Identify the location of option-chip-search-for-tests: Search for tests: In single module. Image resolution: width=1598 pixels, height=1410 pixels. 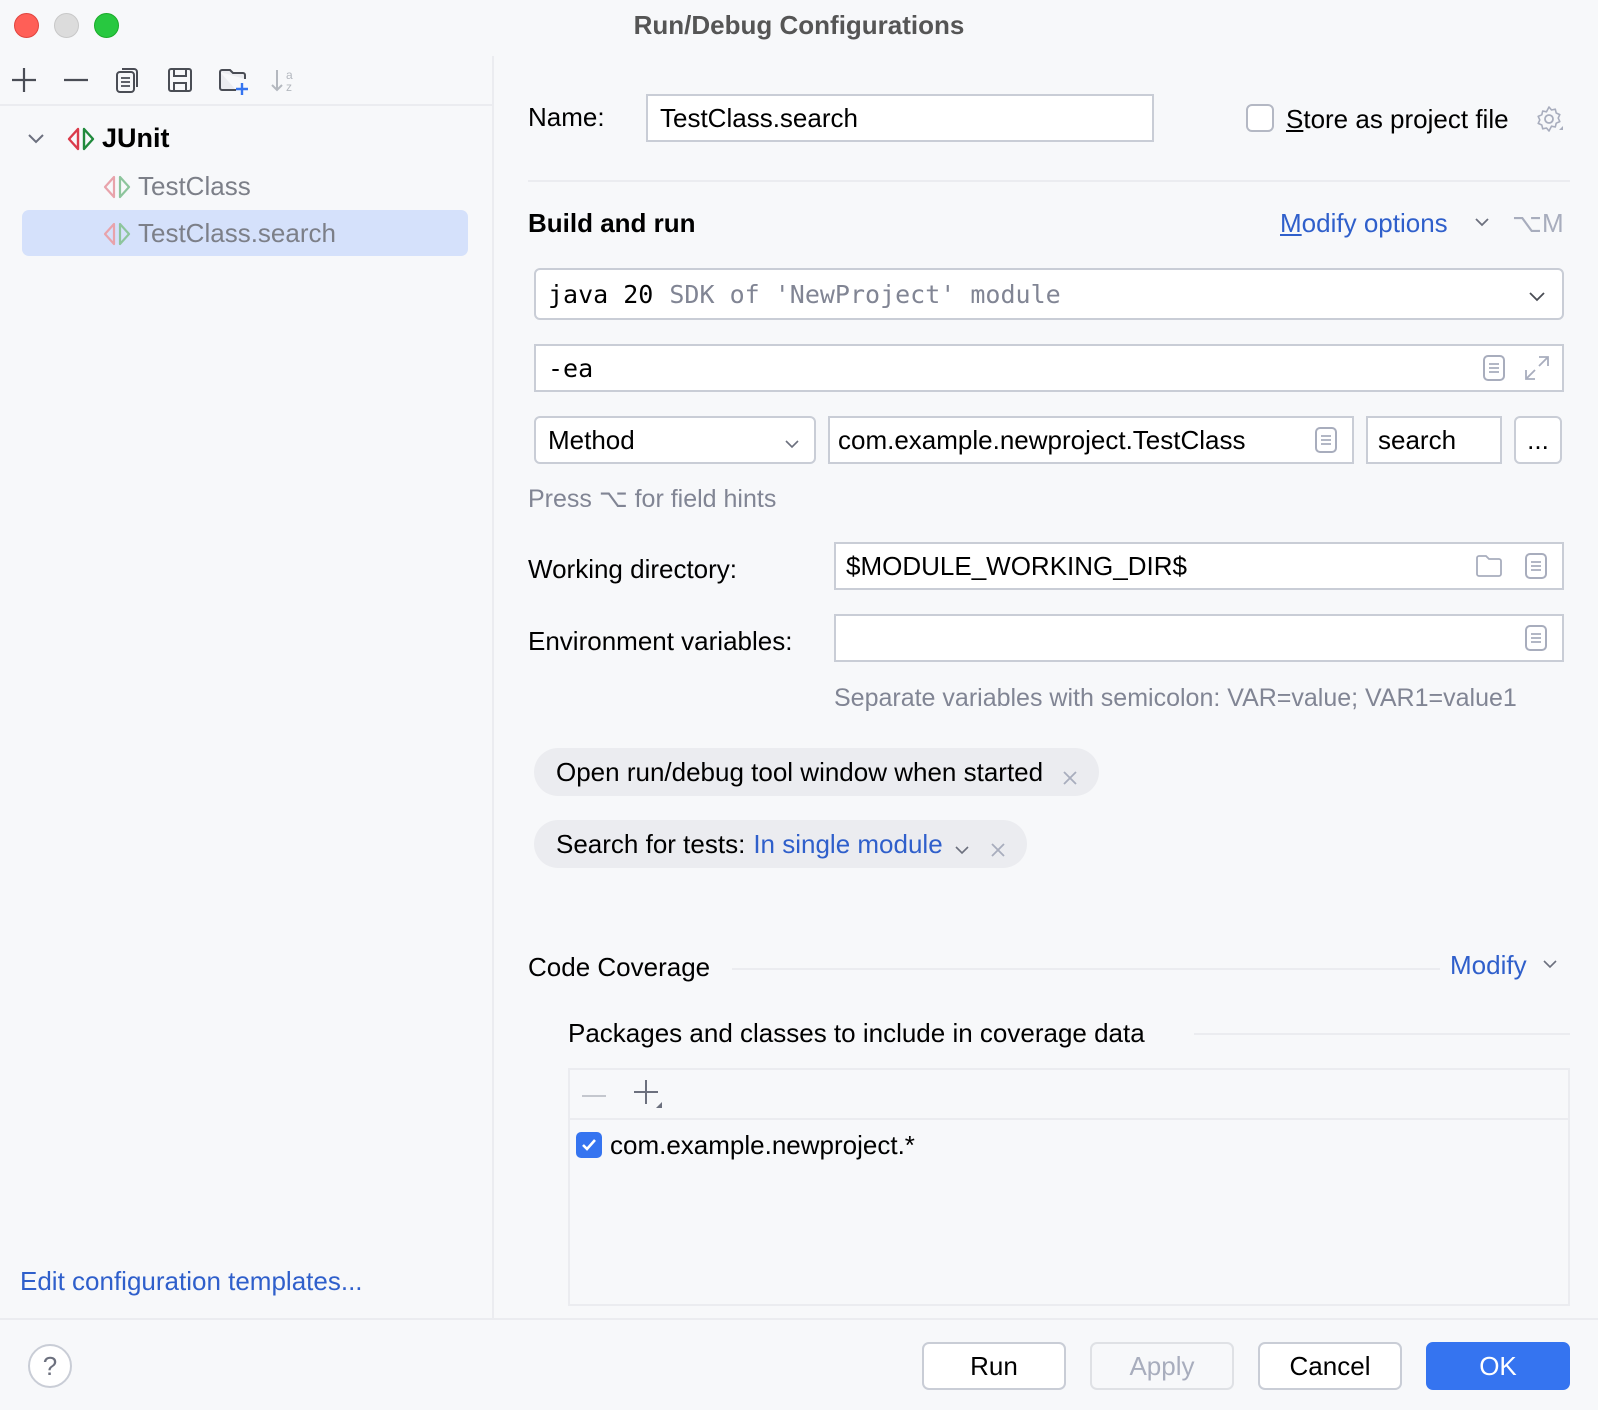
(780, 844).